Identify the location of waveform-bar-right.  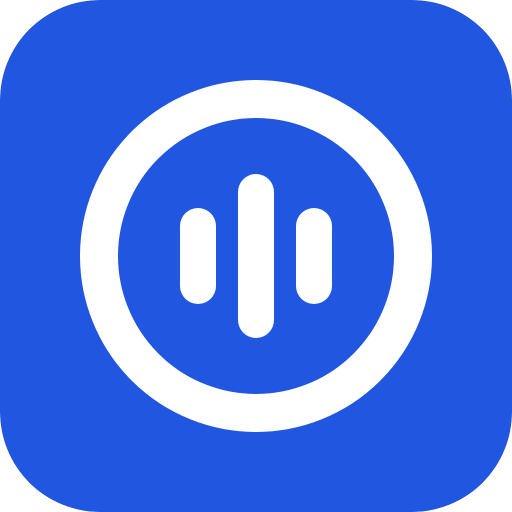
(314, 256).